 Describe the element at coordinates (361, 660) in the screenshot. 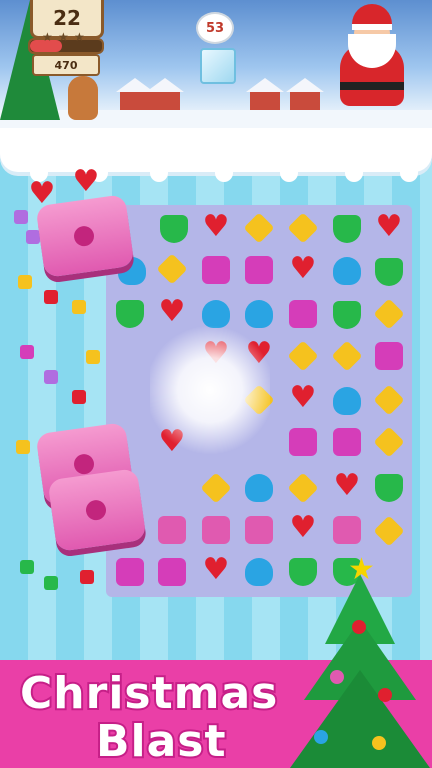

I see `christmas-tree-icon: ★` at that location.